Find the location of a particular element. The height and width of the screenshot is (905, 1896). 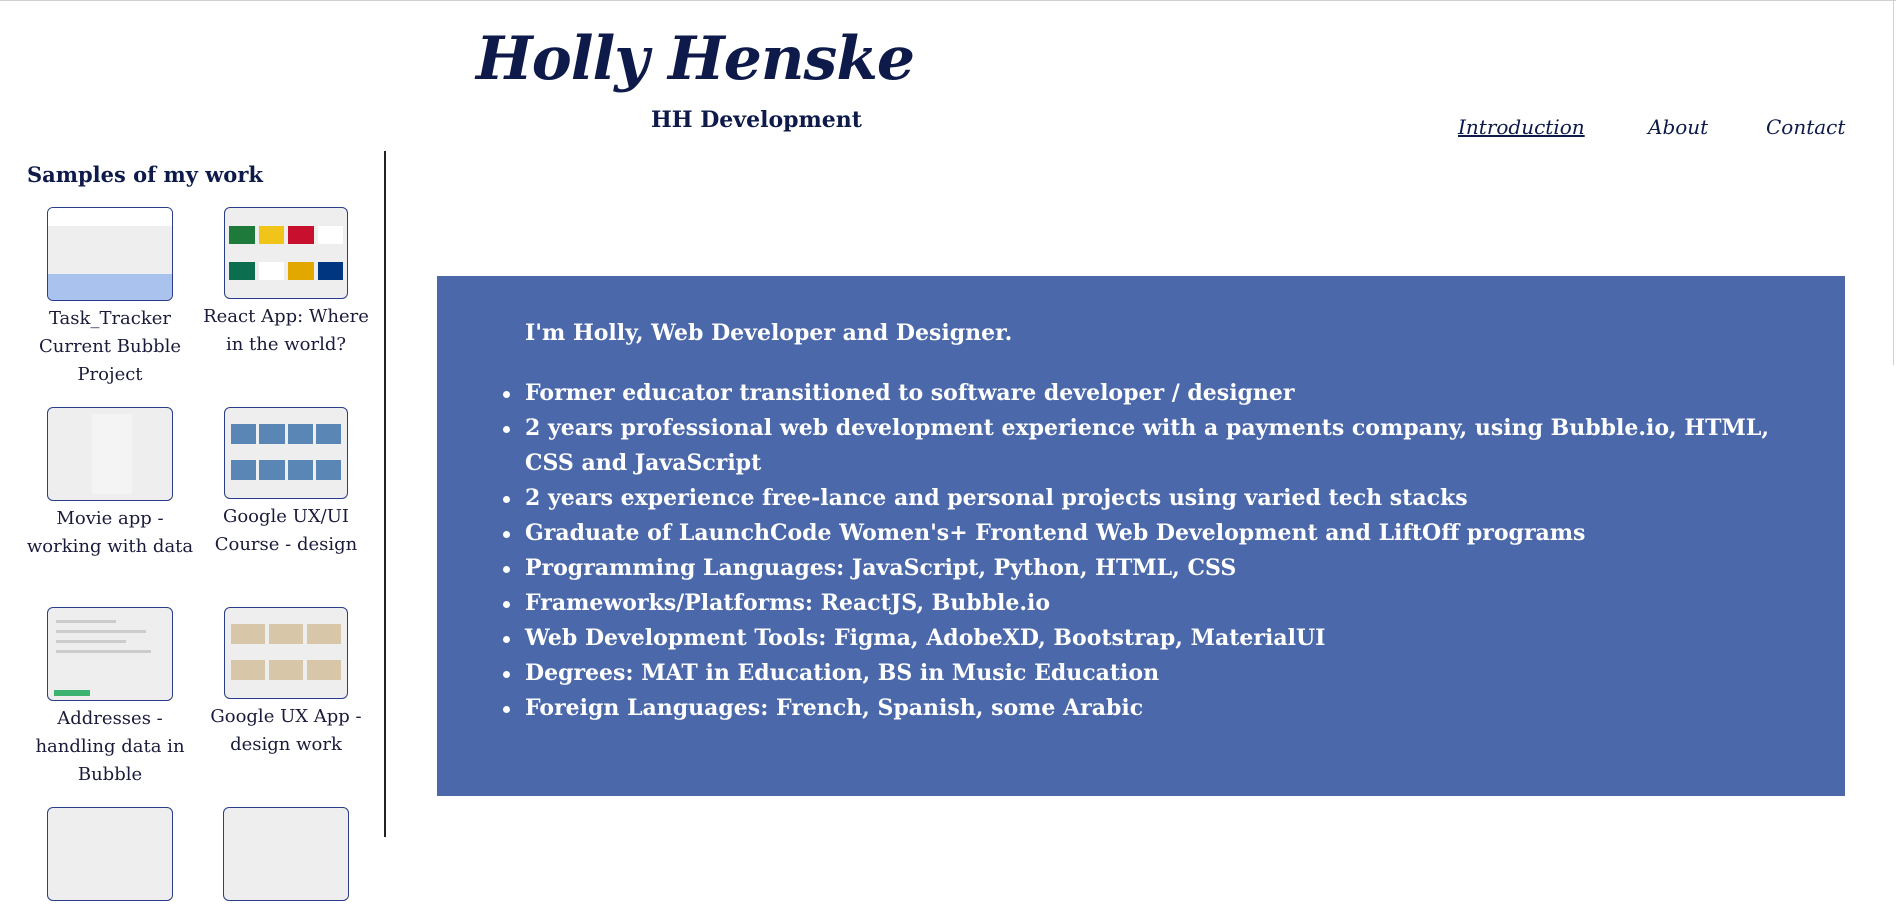

intro-greeting: I'm Holly, Web Developer and Designer. is located at coordinates (769, 333).